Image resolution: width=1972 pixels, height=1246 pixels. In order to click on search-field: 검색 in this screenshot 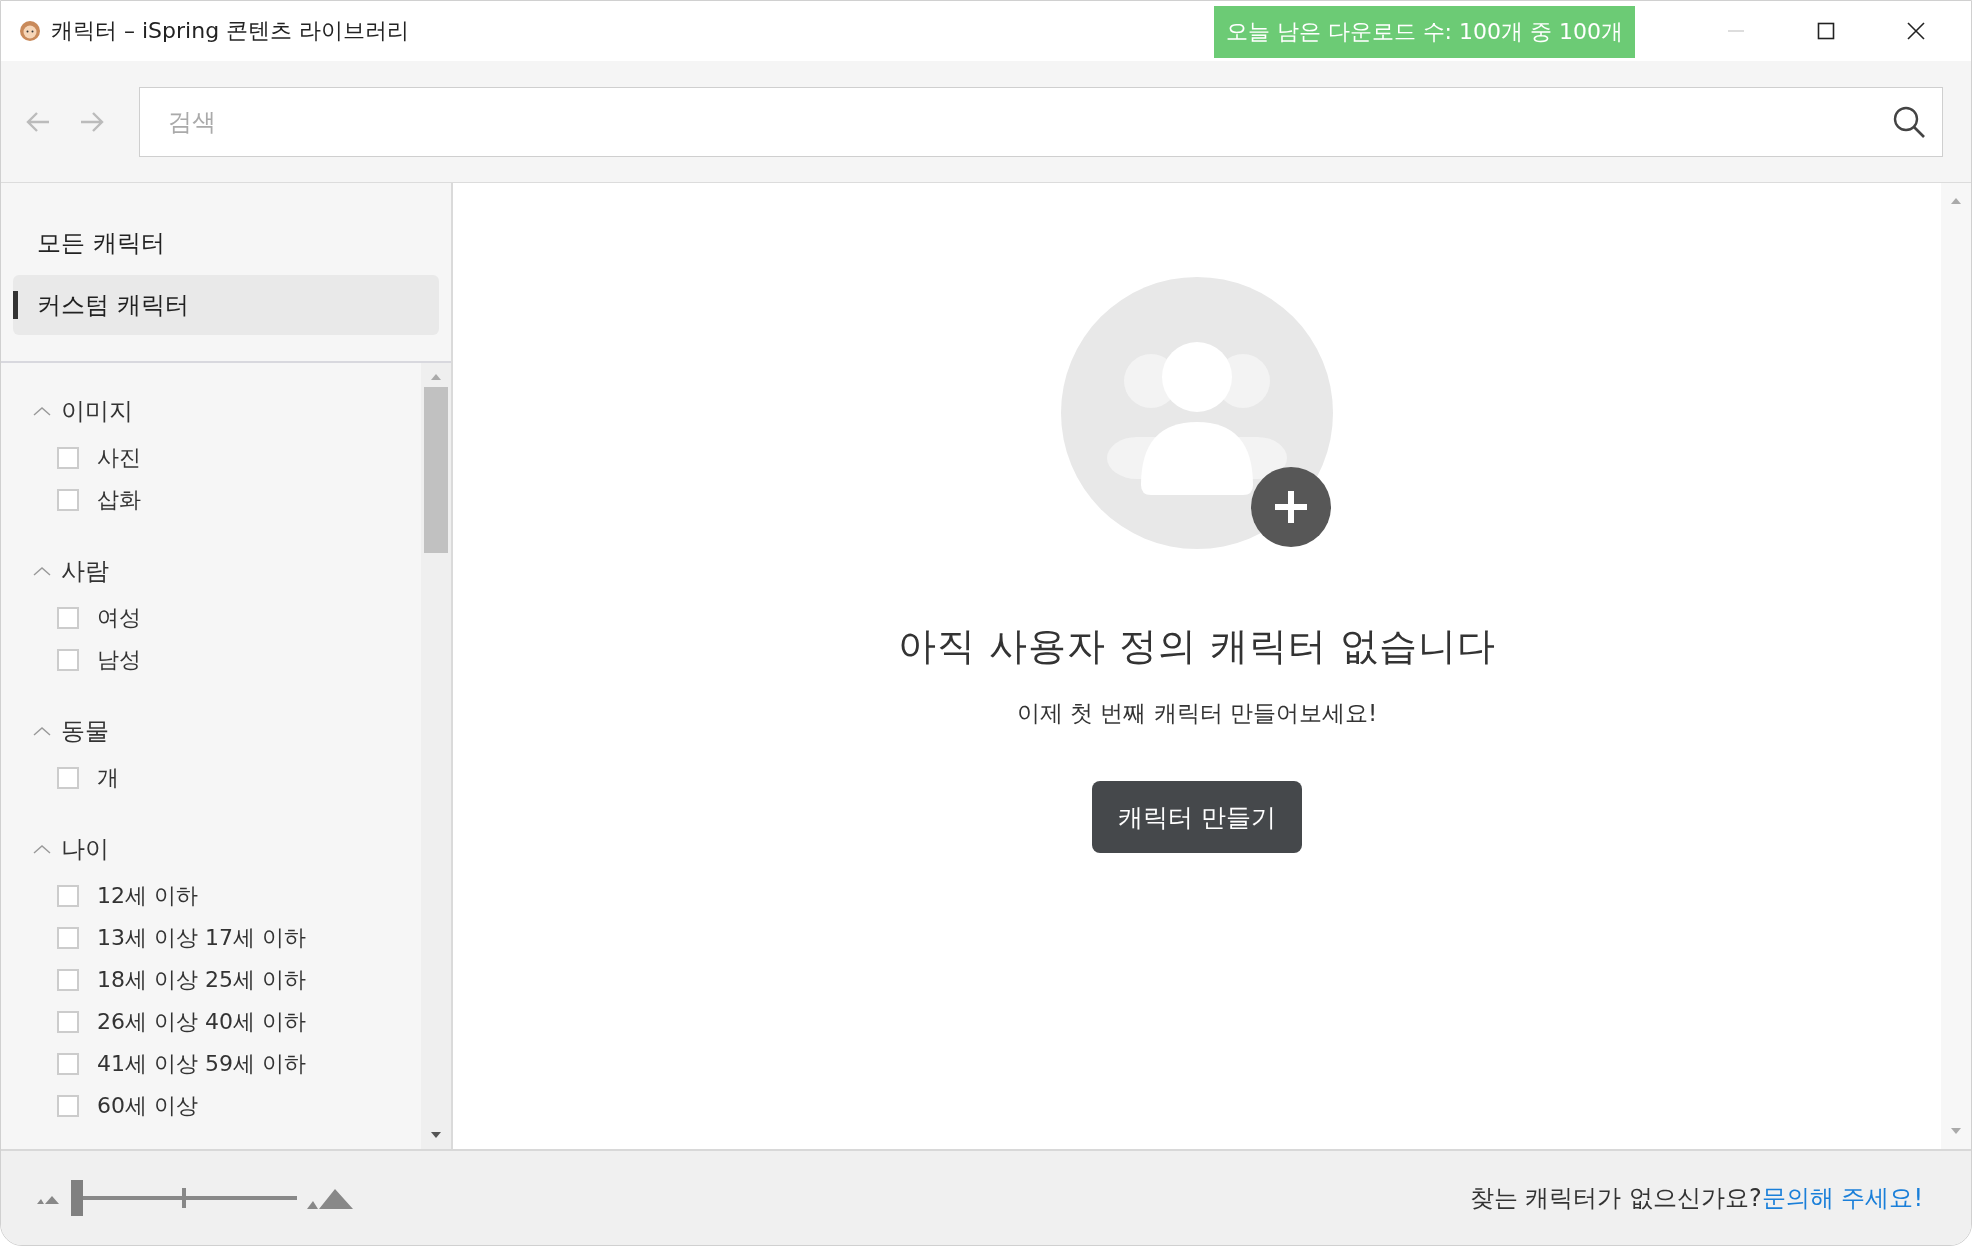, I will do `click(1041, 121)`.